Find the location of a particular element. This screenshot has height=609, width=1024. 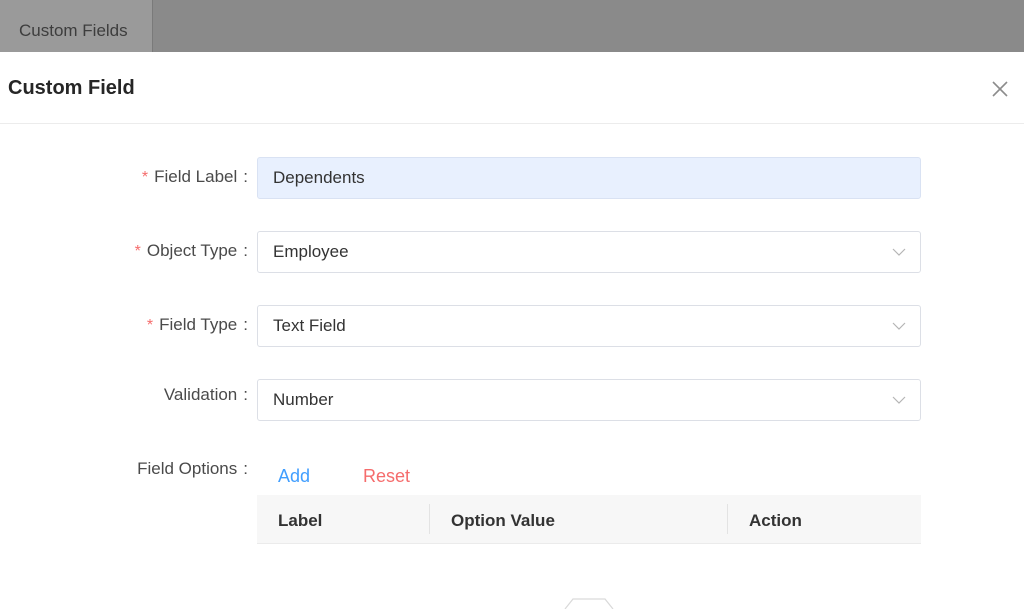

field-label-input-wrap is located at coordinates (589, 178).